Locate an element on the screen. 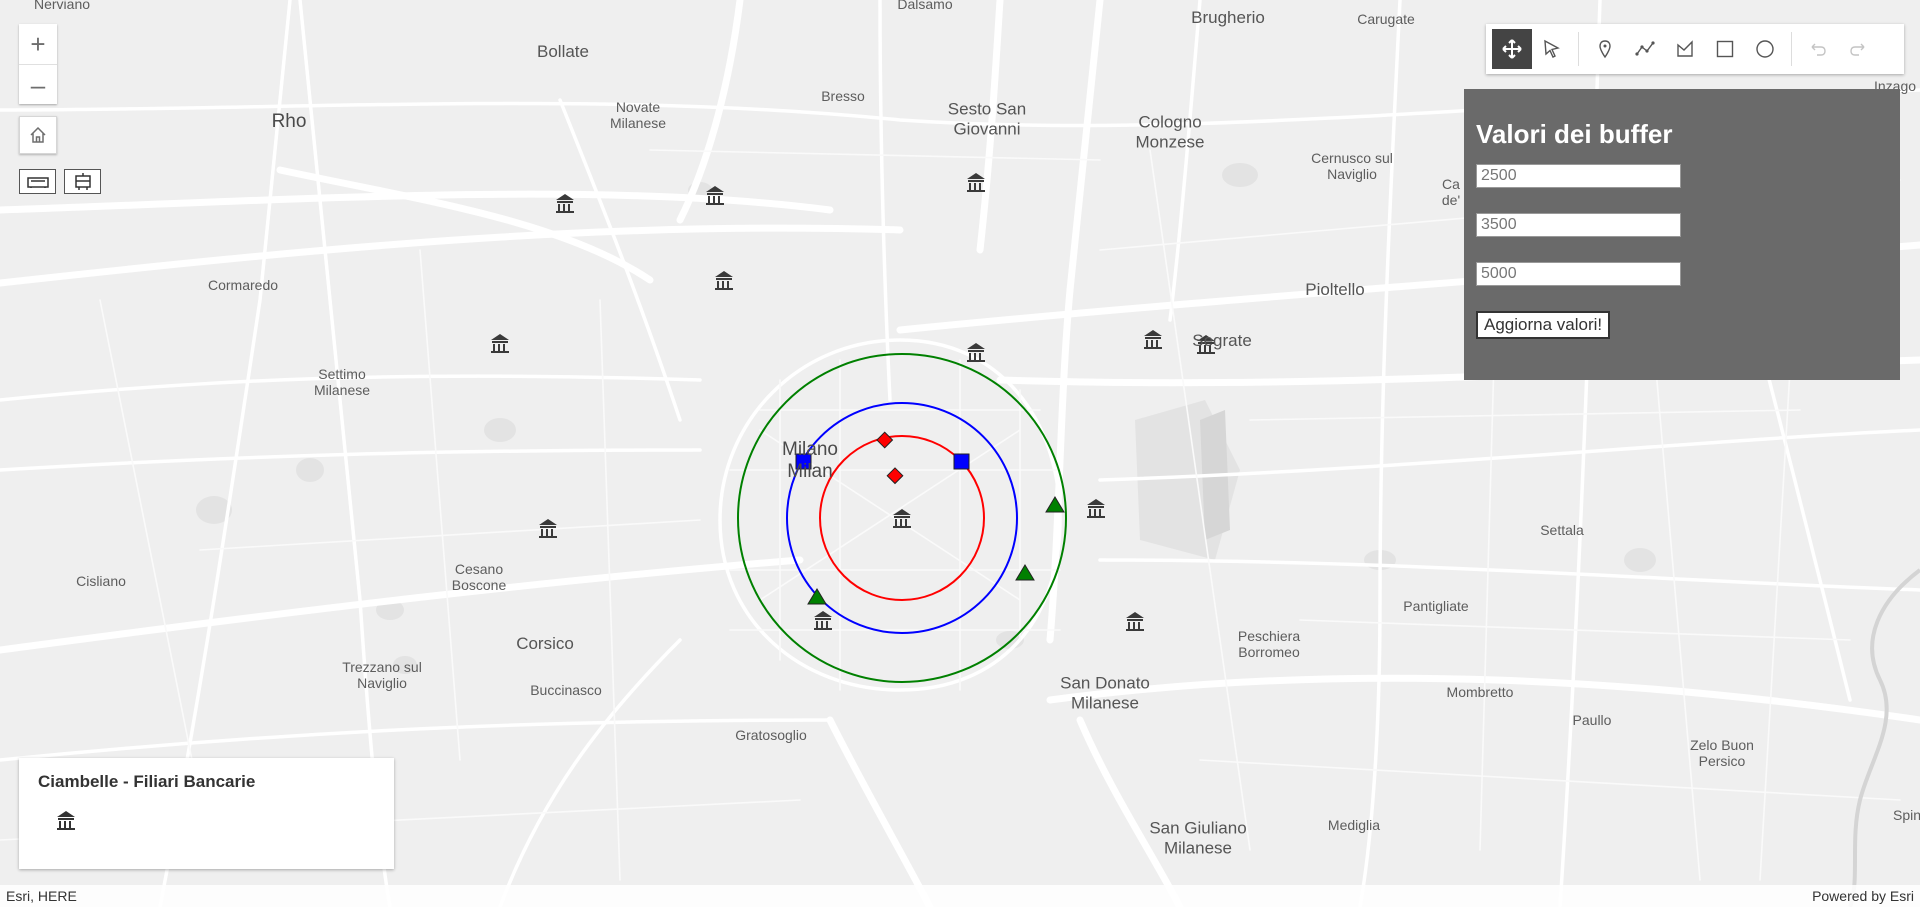 This screenshot has width=1920, height=907. move-tool-button is located at coordinates (1512, 49).